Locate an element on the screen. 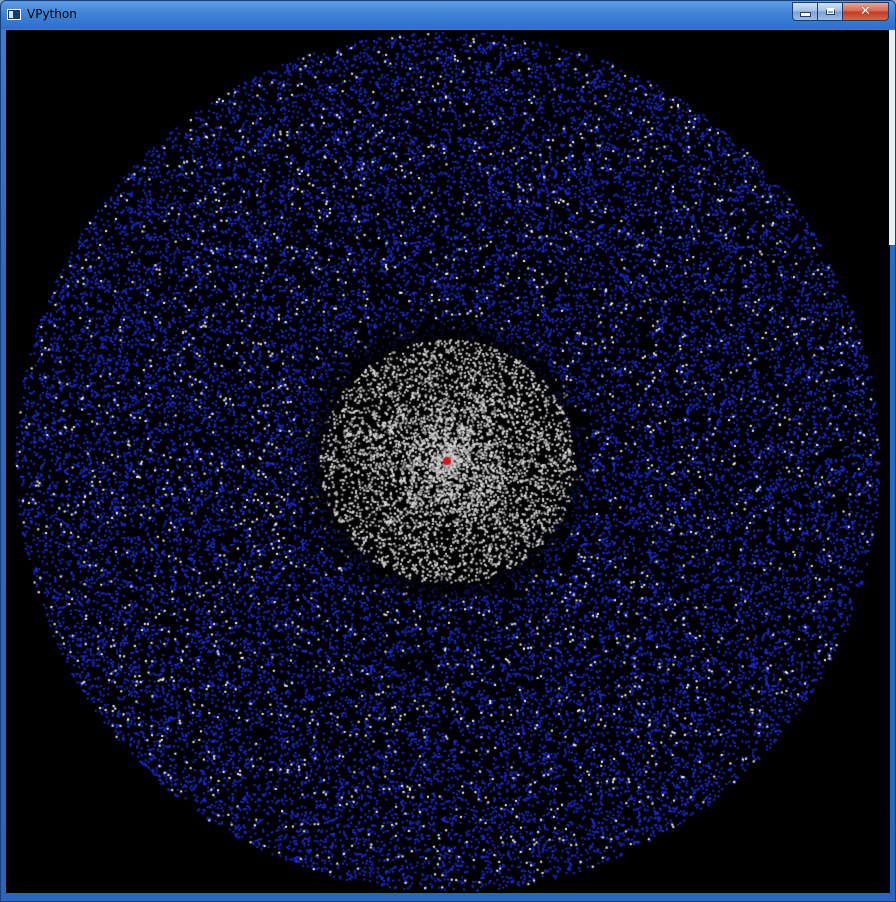 The image size is (896, 902). caption-buttons: ✕ is located at coordinates (840, 11).